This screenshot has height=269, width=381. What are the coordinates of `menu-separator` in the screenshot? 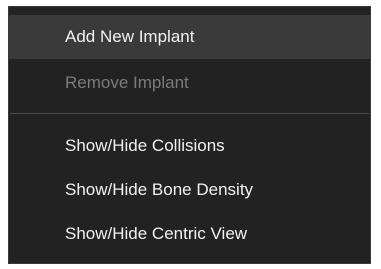 It's located at (189, 113).